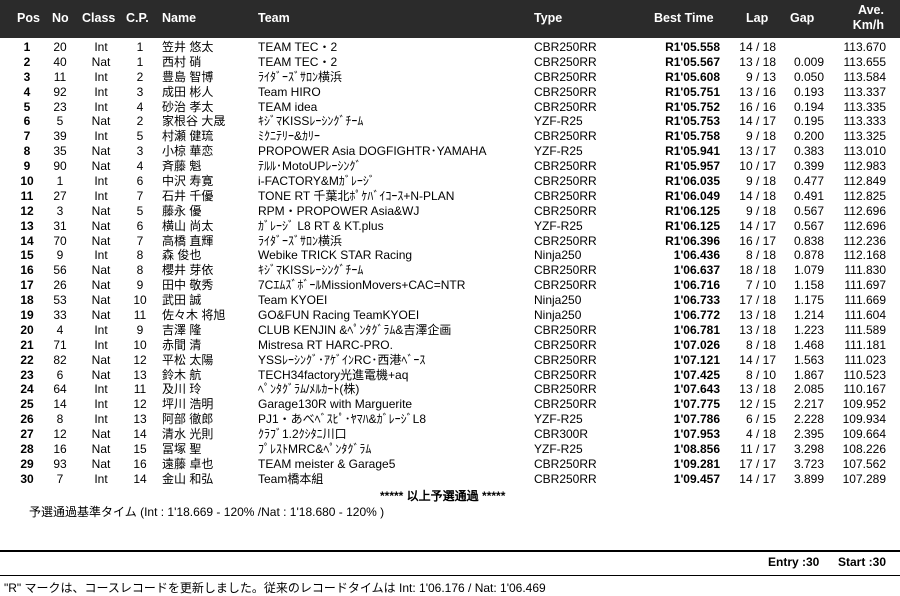  What do you see at coordinates (140, 315) in the screenshot?
I see `class-position-cell: 11` at bounding box center [140, 315].